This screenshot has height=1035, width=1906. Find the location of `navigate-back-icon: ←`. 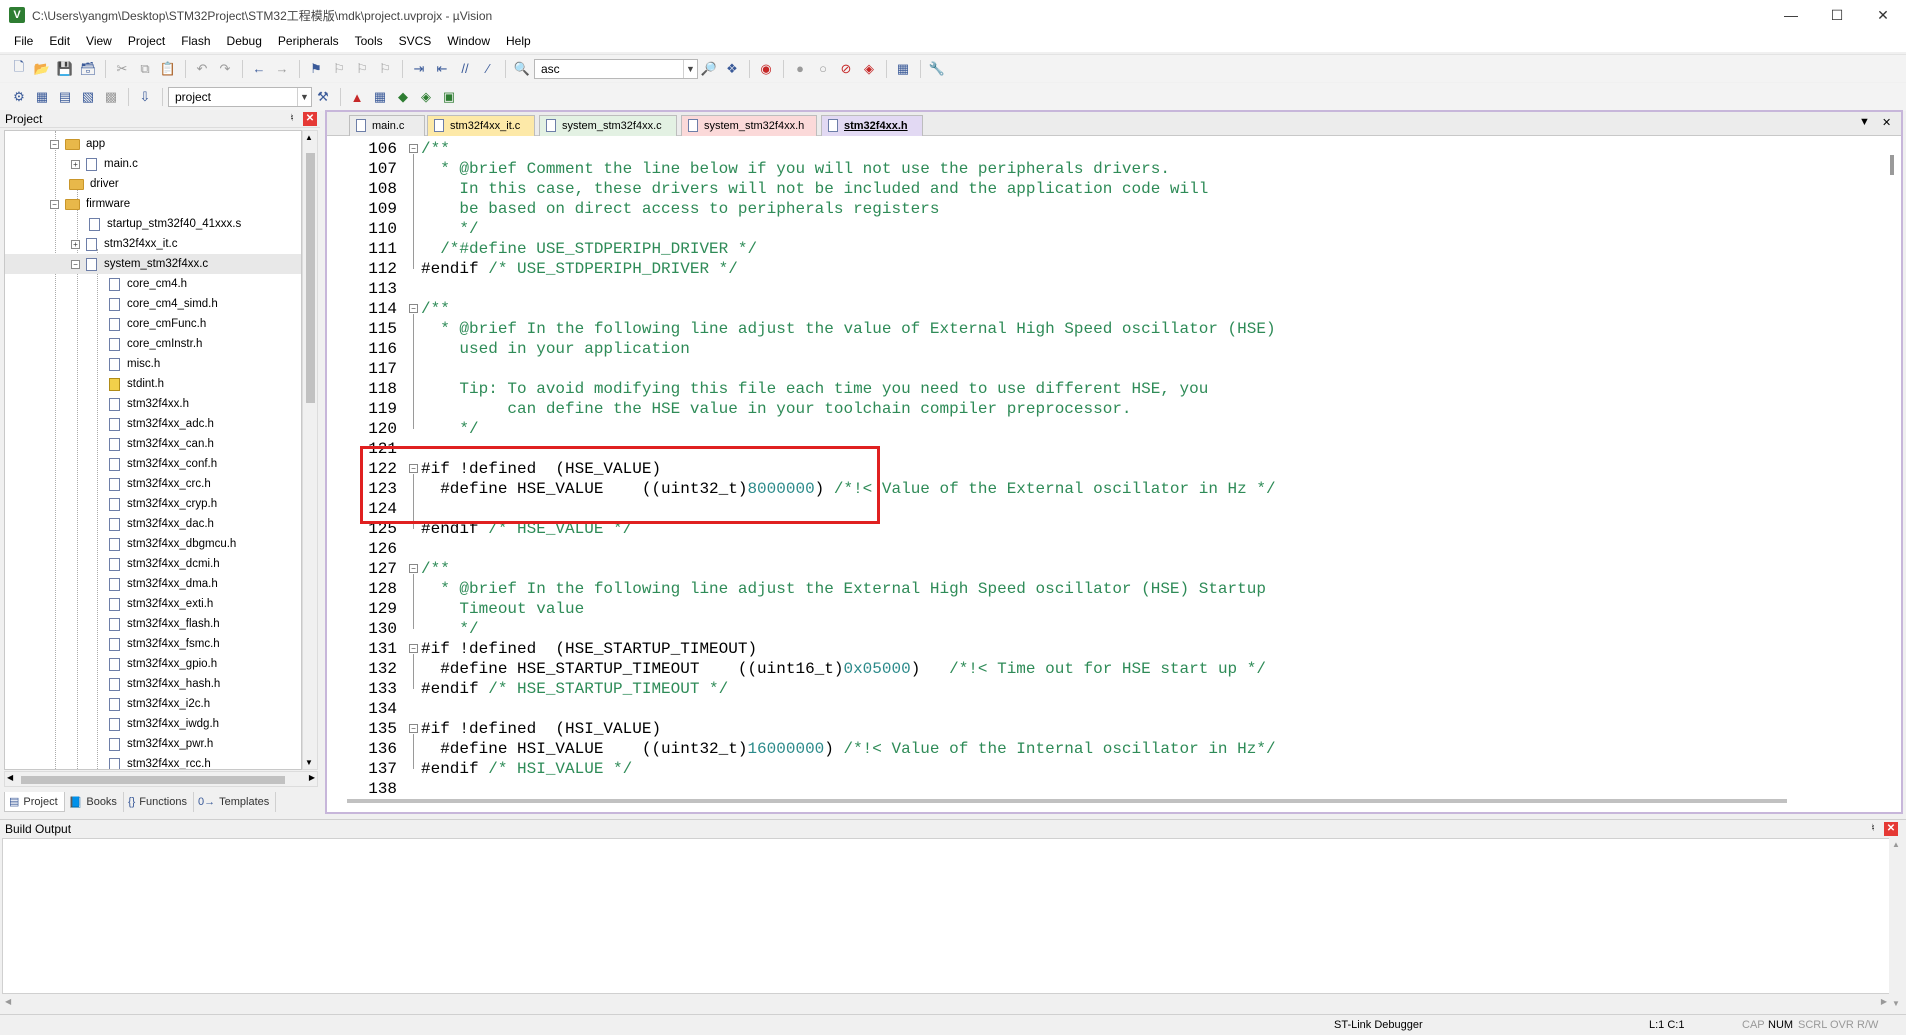

navigate-back-icon: ← is located at coordinates (259, 69).